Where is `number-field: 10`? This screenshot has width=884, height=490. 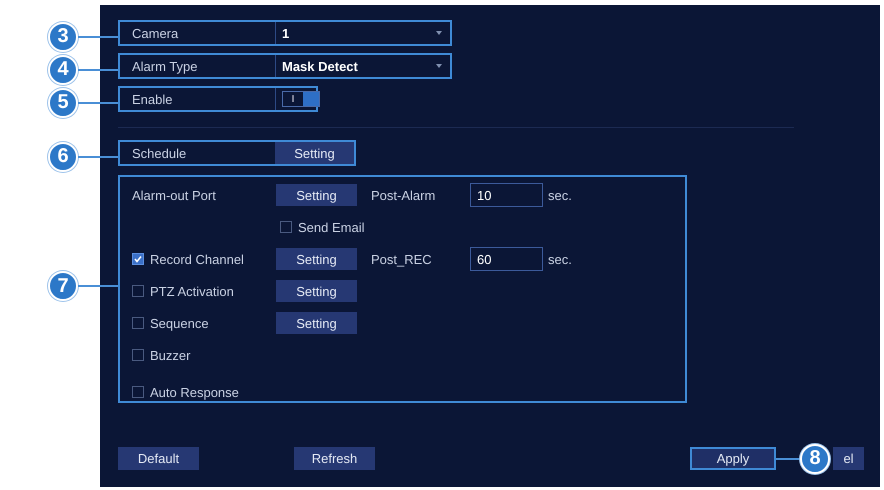
number-field: 10 is located at coordinates (506, 195).